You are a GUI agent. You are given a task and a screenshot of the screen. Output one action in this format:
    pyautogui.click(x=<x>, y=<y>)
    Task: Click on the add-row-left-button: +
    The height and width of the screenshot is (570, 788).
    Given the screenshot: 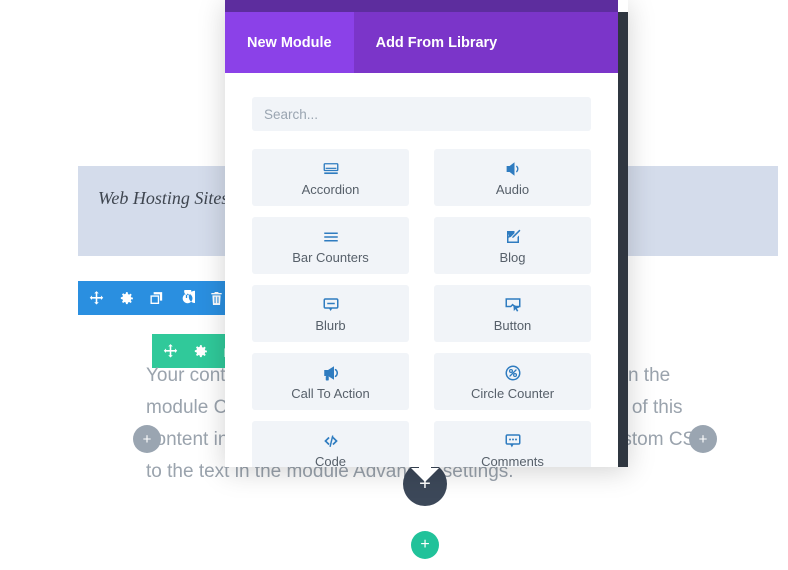 What is the action you would take?
    pyautogui.click(x=147, y=439)
    